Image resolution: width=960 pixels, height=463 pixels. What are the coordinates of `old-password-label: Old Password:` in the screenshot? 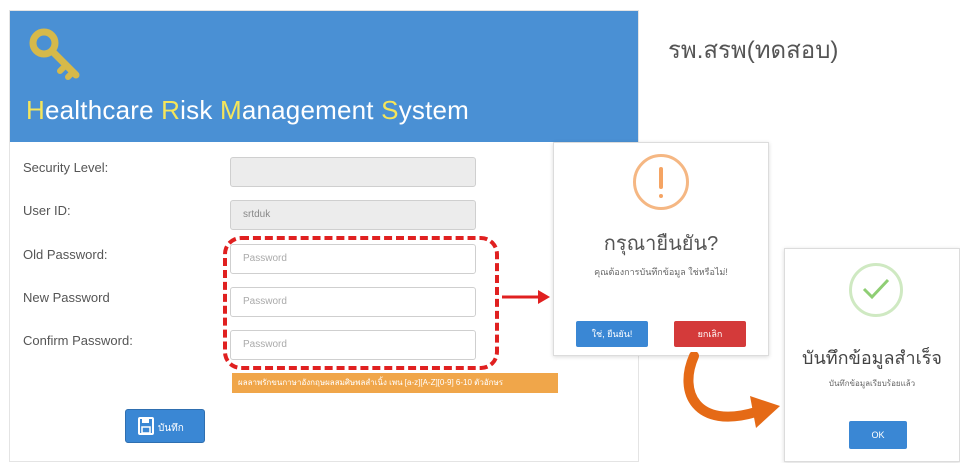 It's located at (65, 254).